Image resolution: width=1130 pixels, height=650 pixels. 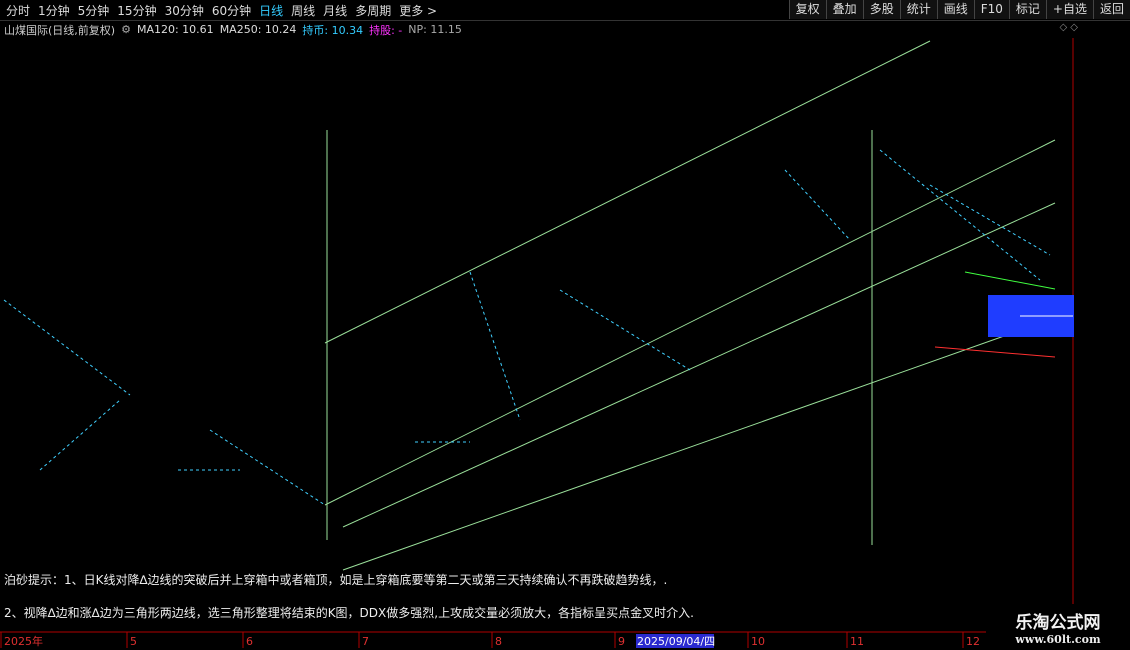 I want to click on period-tab-10: 更多 >, so click(x=418, y=10).